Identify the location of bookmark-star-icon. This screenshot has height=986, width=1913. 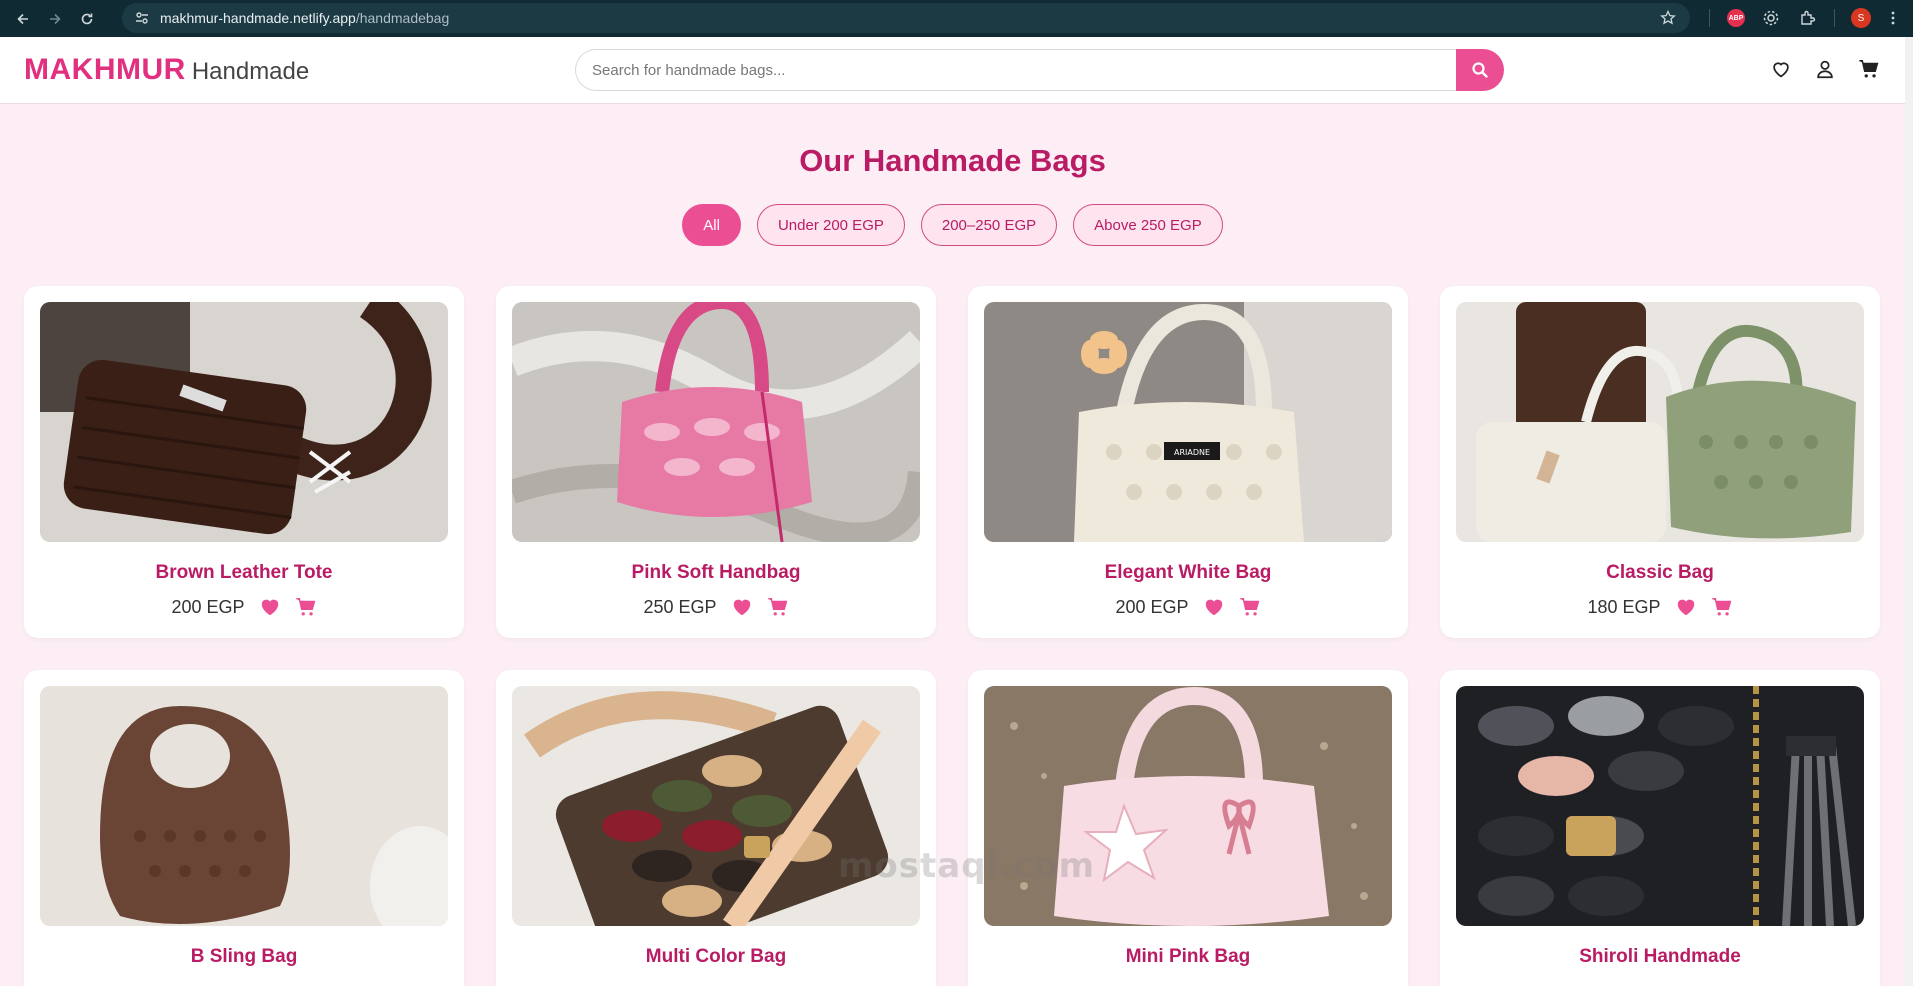
(1668, 17).